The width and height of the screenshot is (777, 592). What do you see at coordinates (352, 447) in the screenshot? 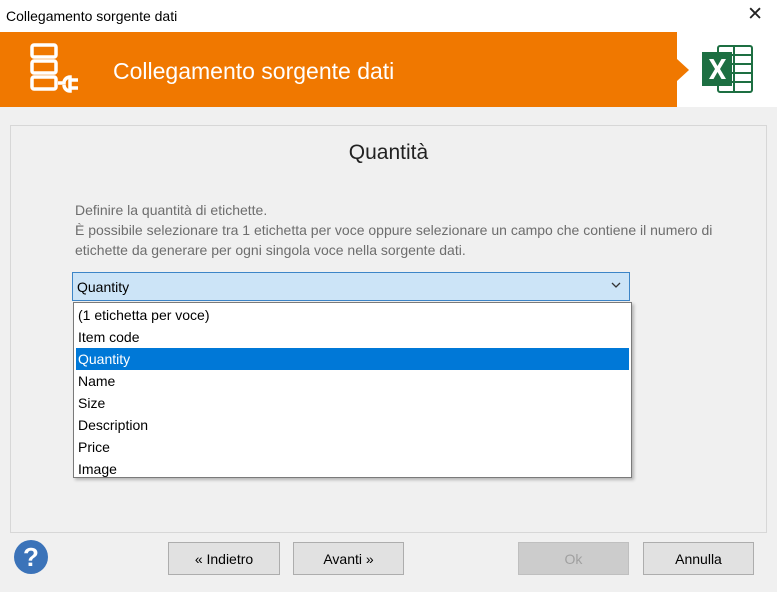
I see `dropdown-option: Price` at bounding box center [352, 447].